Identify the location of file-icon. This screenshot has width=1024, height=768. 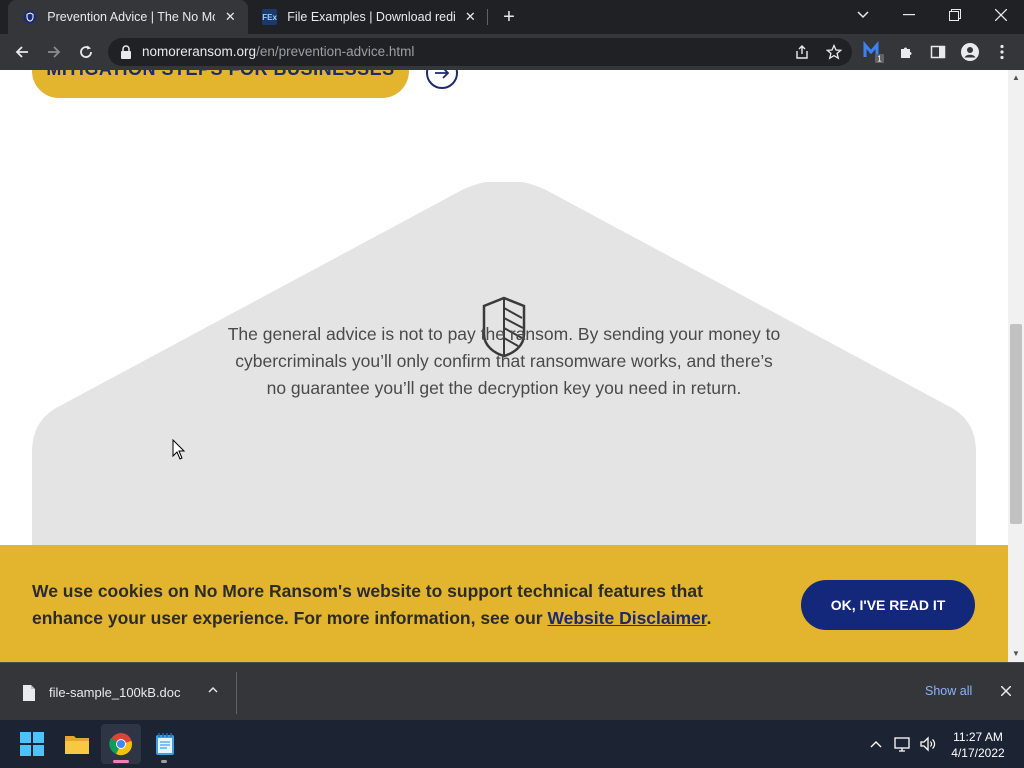
(30, 693).